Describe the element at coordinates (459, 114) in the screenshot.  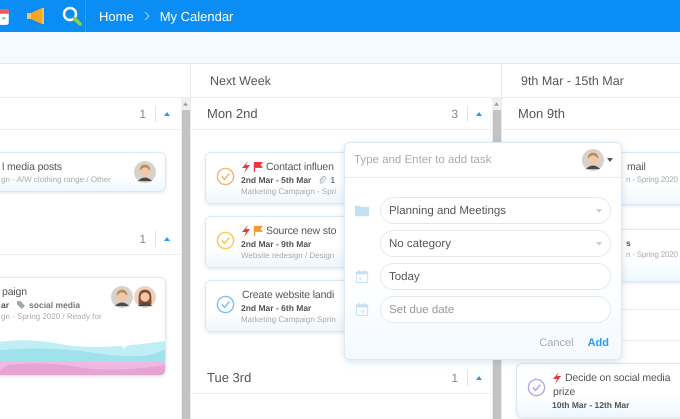
I see `task-count: 3` at that location.